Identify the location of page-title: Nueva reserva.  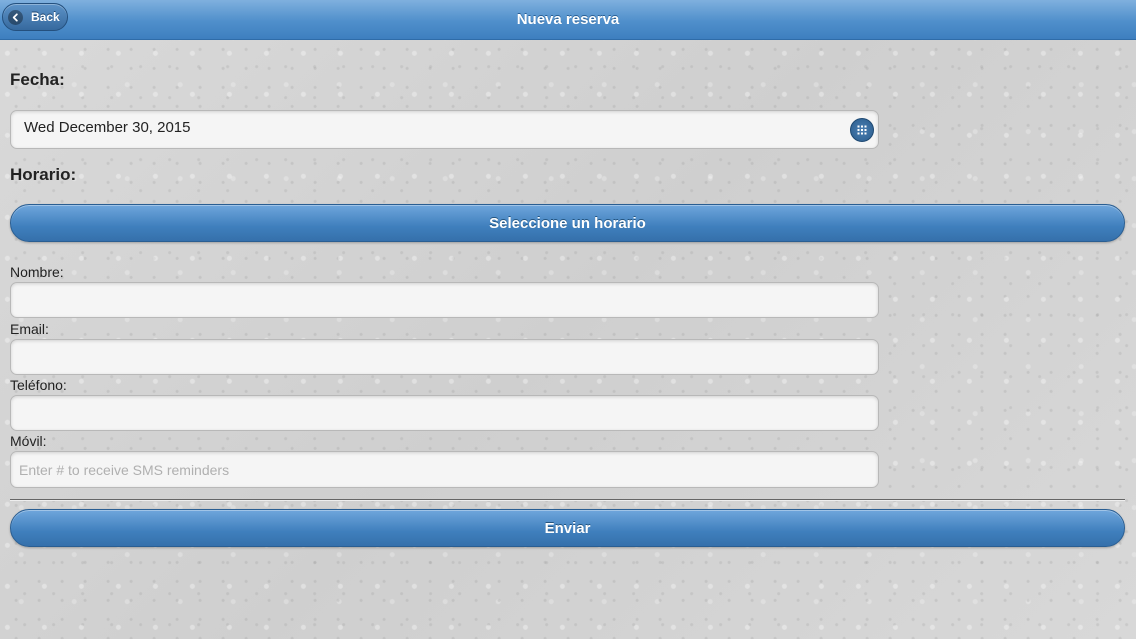
(568, 19).